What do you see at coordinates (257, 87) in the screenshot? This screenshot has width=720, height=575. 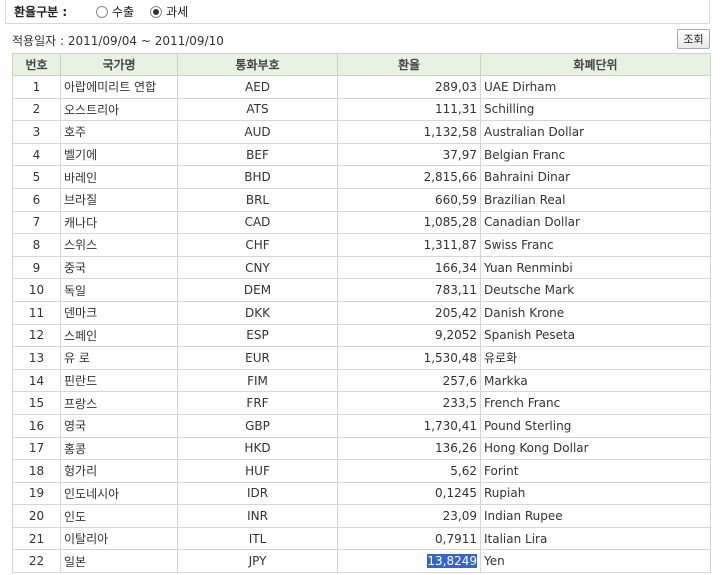 I see `cell-currency-code: AED` at bounding box center [257, 87].